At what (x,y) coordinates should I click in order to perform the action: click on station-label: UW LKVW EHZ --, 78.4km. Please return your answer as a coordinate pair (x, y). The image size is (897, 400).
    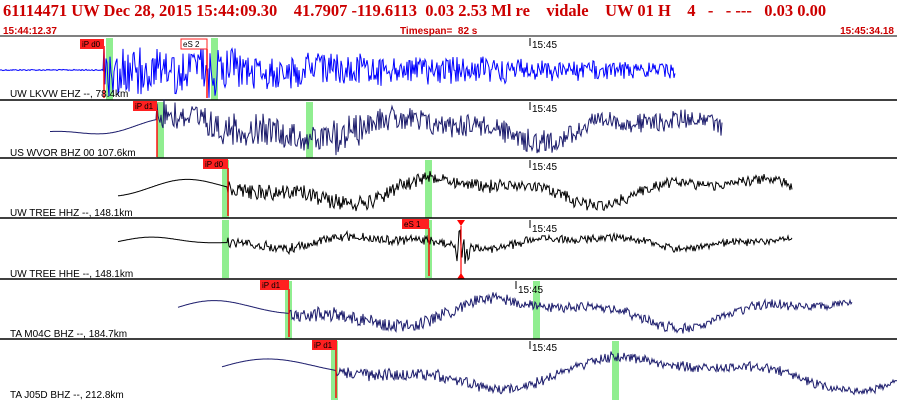
    Looking at the image, I should click on (69, 94).